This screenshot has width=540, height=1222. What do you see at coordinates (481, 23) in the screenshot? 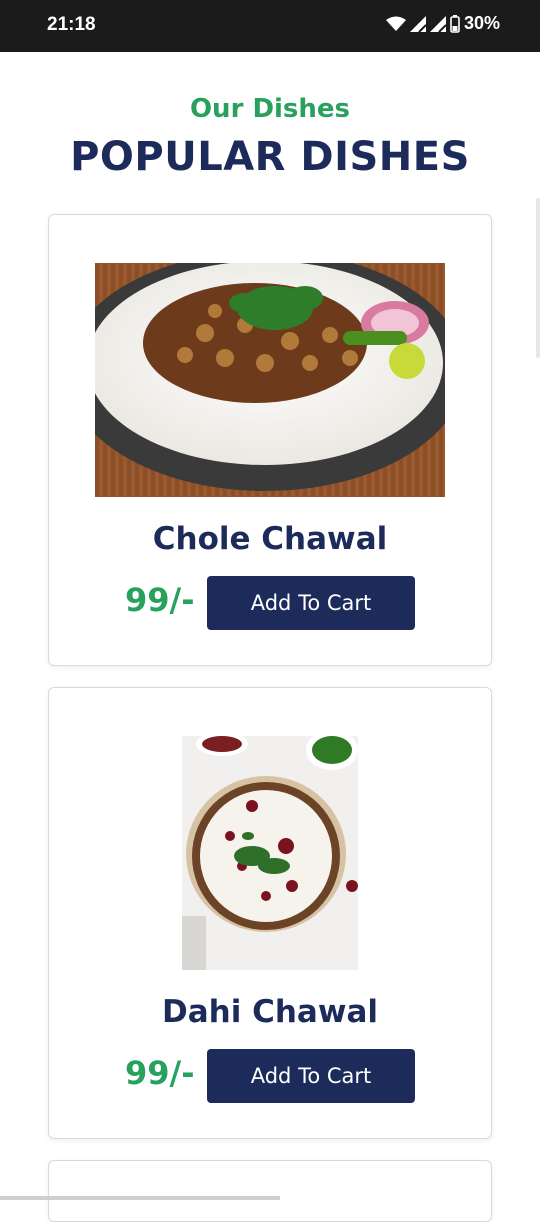
I see `battery-percent: 30%` at bounding box center [481, 23].